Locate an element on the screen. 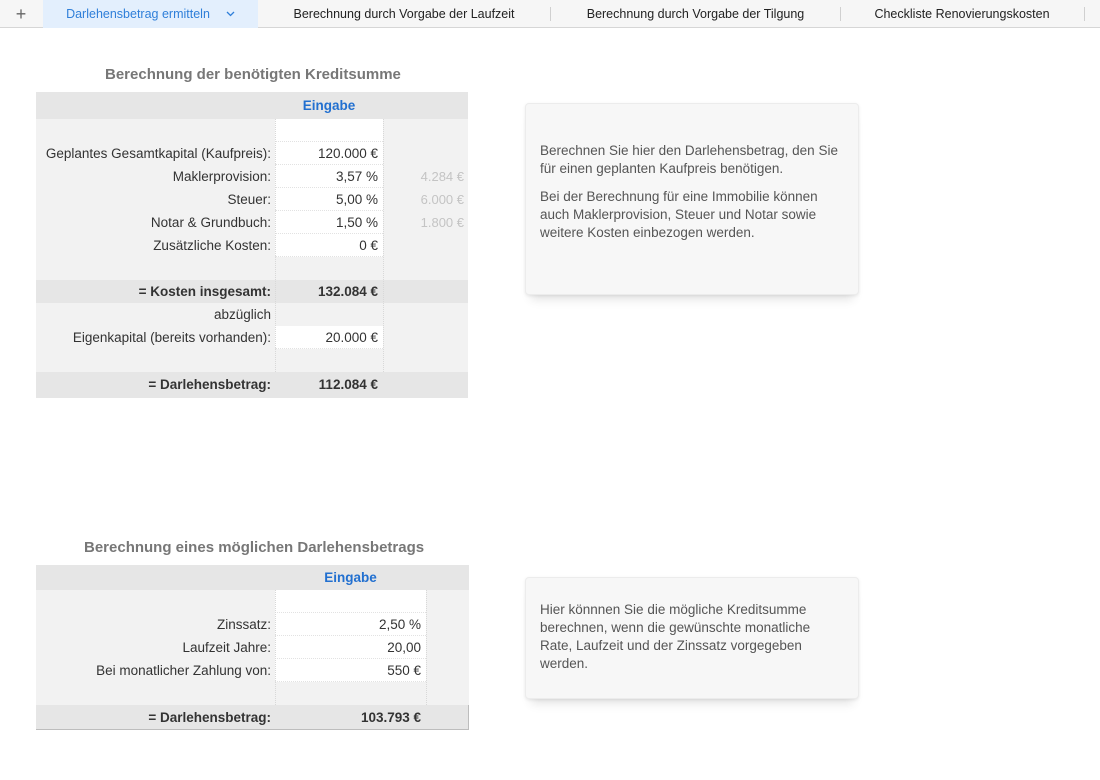 The height and width of the screenshot is (780, 1100). label-eigenkapital: Eigenkapital (bereits vorhanden): is located at coordinates (171, 337).